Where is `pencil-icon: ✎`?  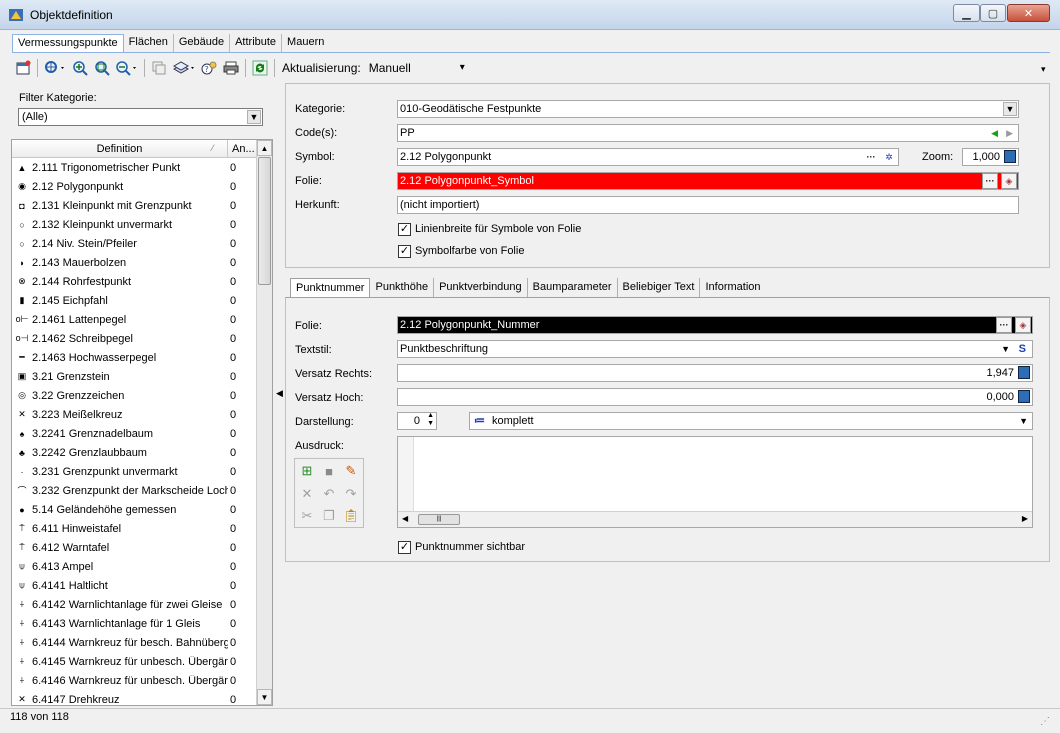
pencil-icon: ✎ is located at coordinates (351, 471).